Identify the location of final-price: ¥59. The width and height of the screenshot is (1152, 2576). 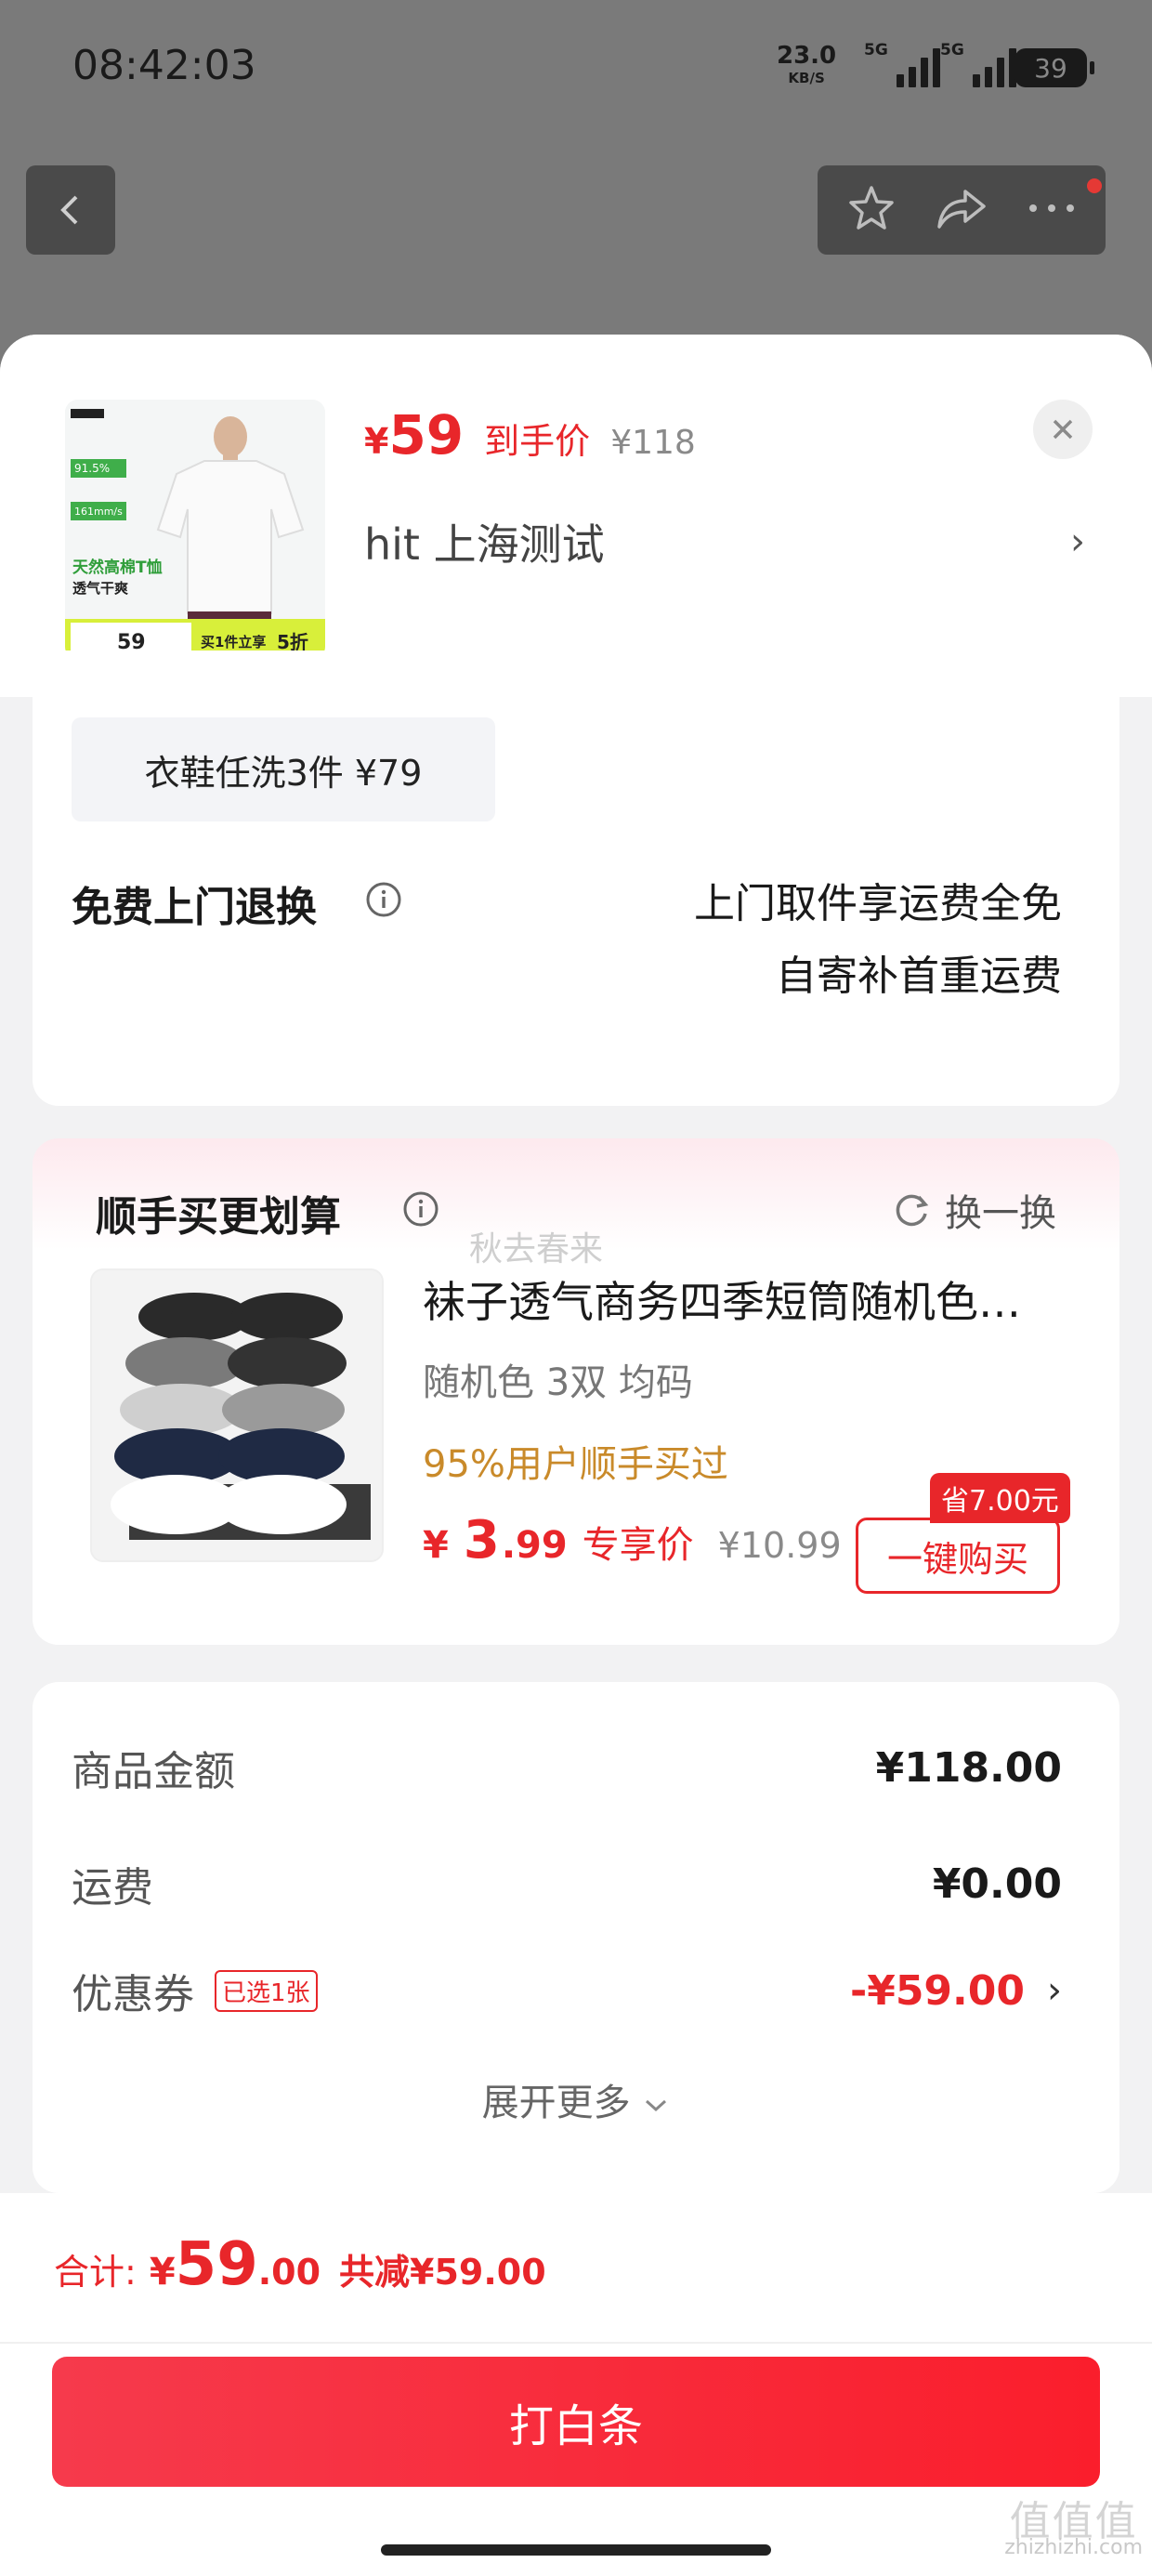
(414, 435).